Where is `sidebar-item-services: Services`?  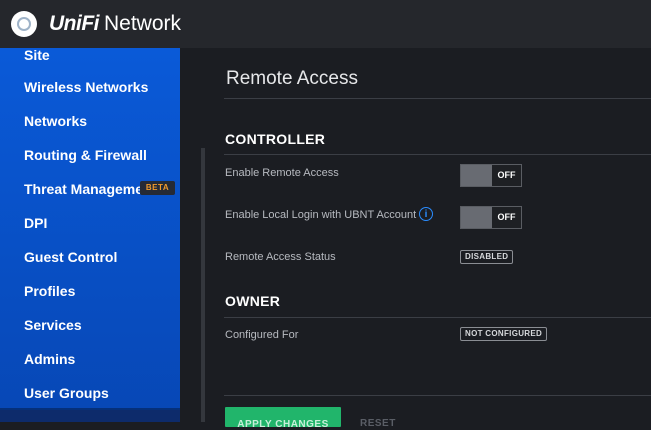
sidebar-item-services: Services is located at coordinates (53, 325).